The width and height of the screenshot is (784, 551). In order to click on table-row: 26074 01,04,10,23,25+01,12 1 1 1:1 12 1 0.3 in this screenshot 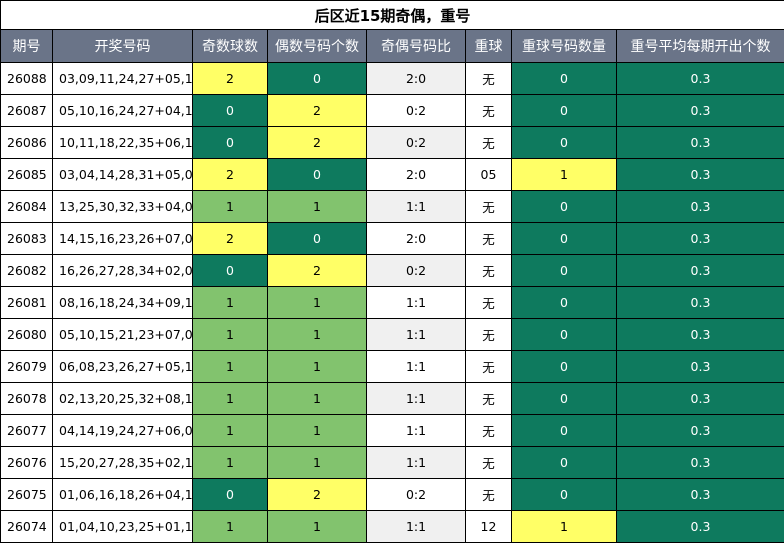, I will do `click(392, 526)`.